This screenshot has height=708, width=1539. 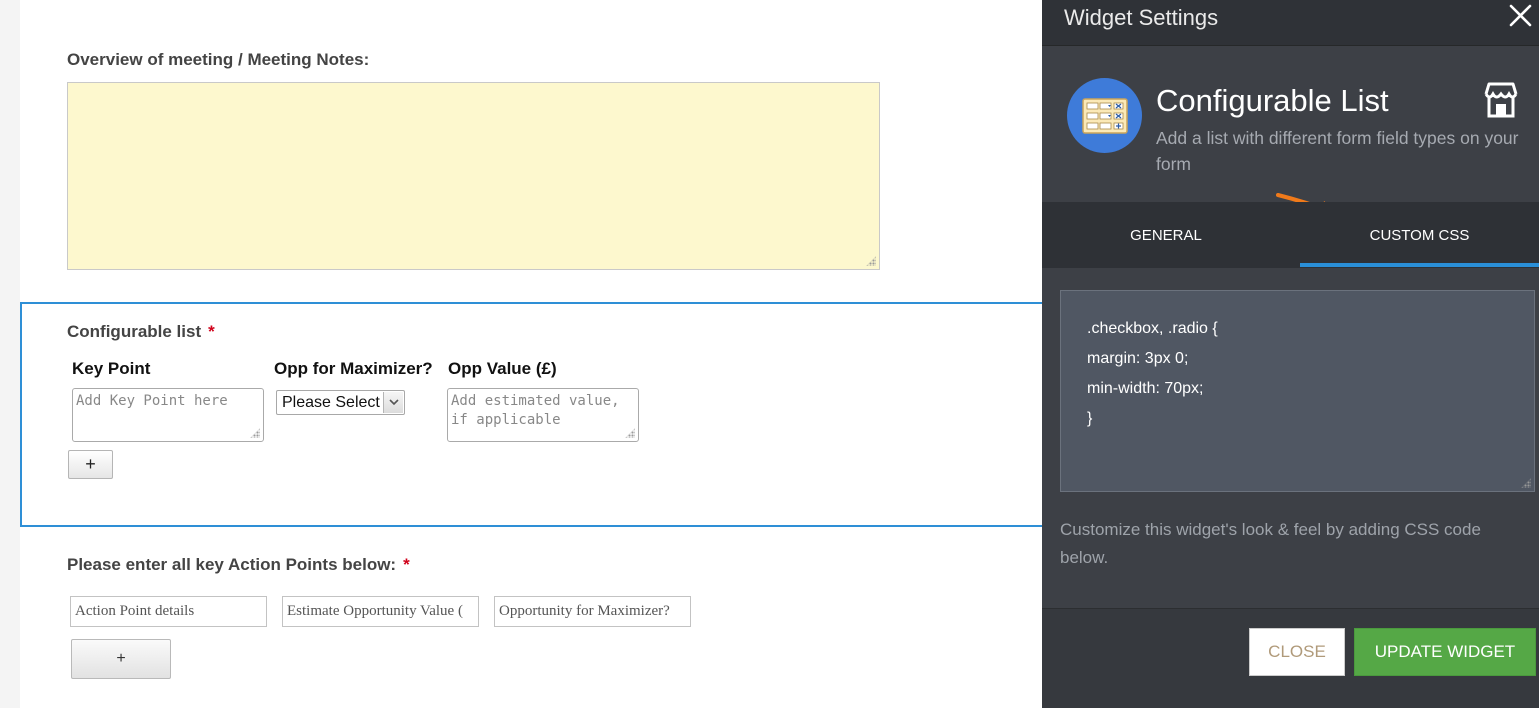 What do you see at coordinates (353, 368) in the screenshot?
I see `column-header-opp-maximizer: Opp for Maximizer?` at bounding box center [353, 368].